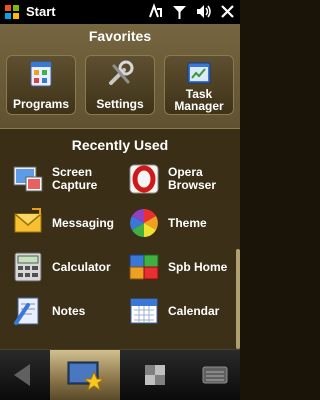 The width and height of the screenshot is (320, 400). I want to click on connectivity-icon, so click(155, 11).